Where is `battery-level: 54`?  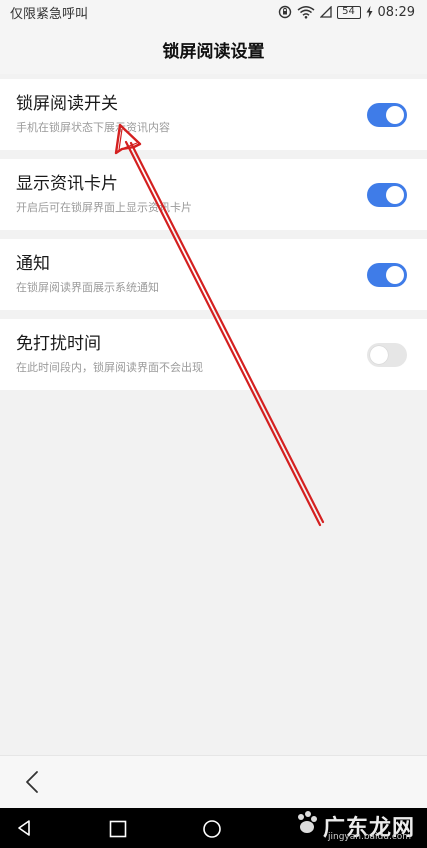 battery-level: 54 is located at coordinates (348, 11).